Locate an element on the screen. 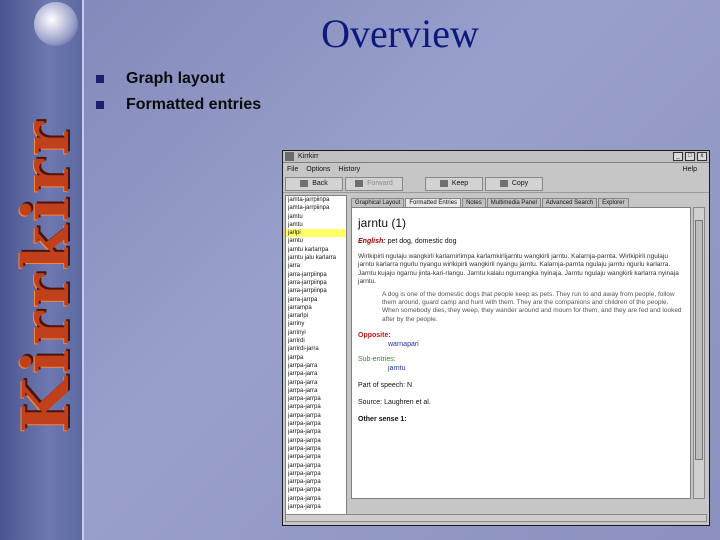 The height and width of the screenshot is (540, 720). bullet-item: Formatted entries is located at coordinates (178, 105).